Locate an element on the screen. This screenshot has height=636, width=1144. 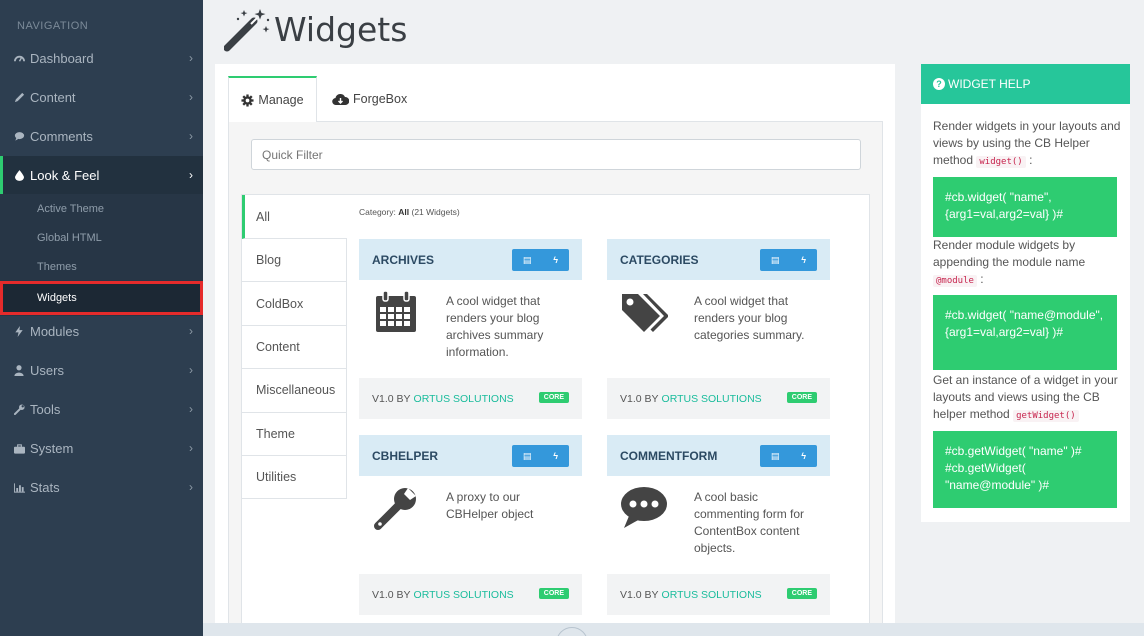
user-icon is located at coordinates (19, 370).